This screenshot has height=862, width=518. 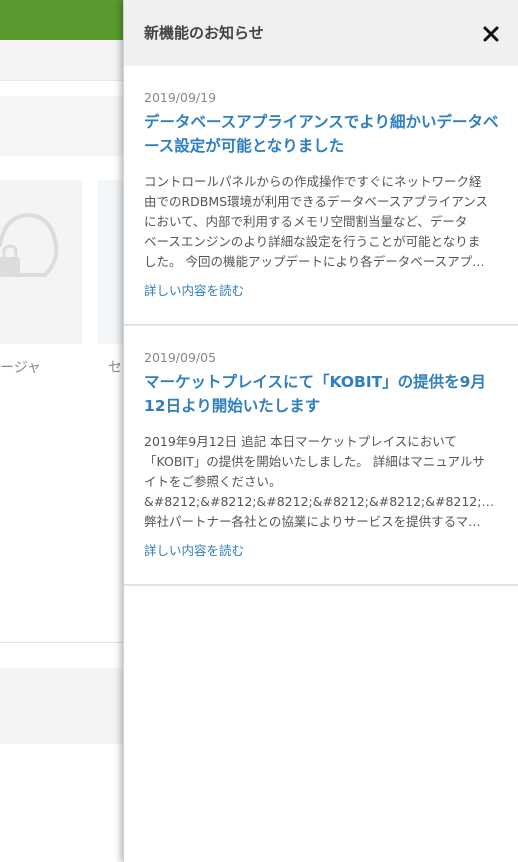 I want to click on news-body-line: において、内部で利用するメモリ空間割当量など、データ, so click(x=306, y=221).